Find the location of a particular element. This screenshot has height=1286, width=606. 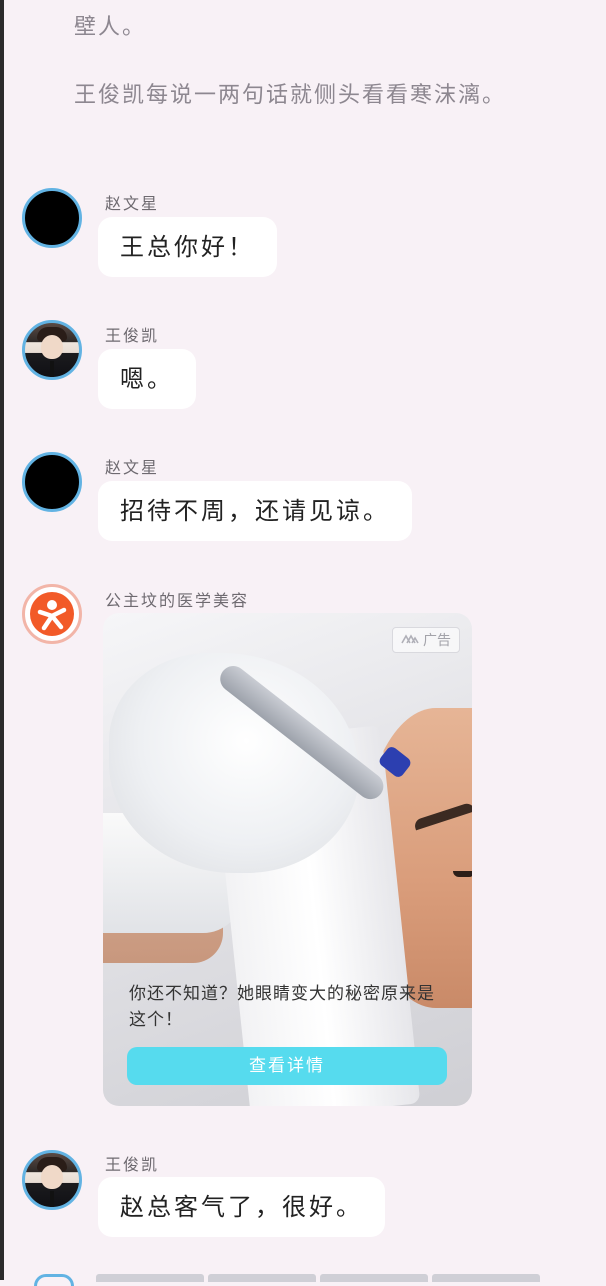

message-bubble: 赵总客气了，很好。 is located at coordinates (241, 1207).